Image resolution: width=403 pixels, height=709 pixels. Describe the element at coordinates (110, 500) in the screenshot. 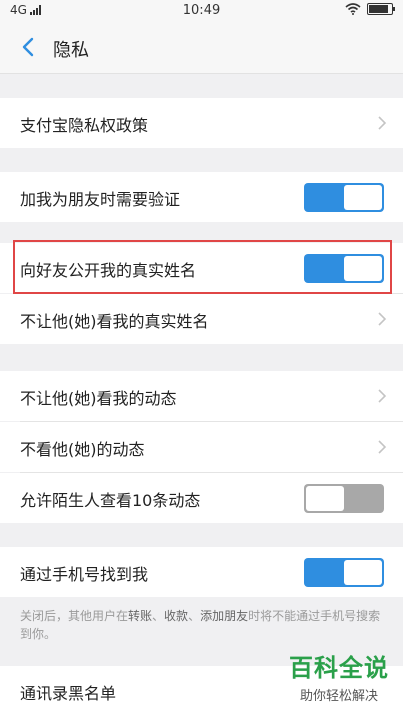

I see `row-label: 允许陌生人查看10条动态` at that location.